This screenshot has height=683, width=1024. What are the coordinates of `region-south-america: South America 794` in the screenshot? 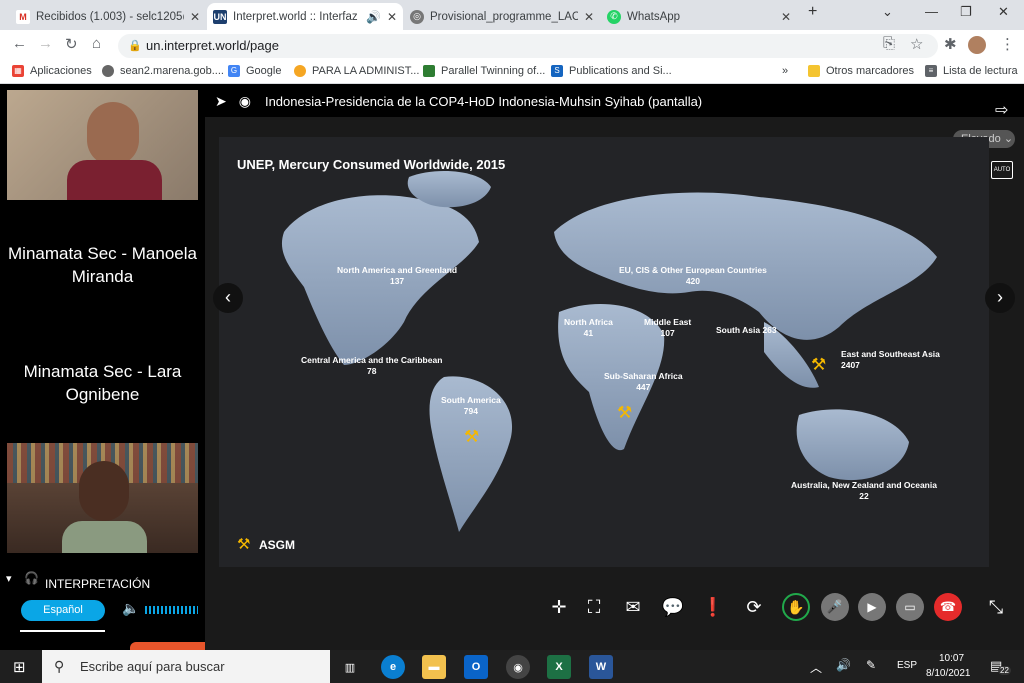 It's located at (471, 405).